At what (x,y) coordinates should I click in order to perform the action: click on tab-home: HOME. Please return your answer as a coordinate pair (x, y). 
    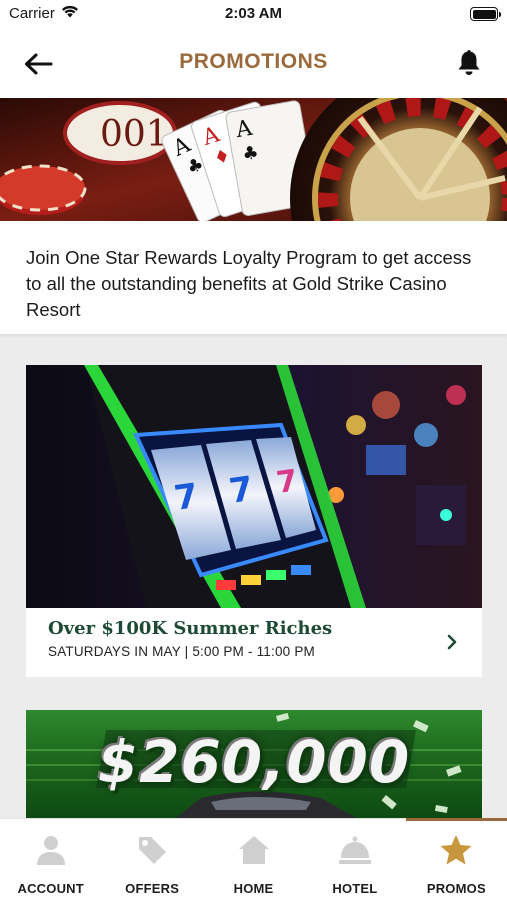
    Looking at the image, I should click on (253, 859).